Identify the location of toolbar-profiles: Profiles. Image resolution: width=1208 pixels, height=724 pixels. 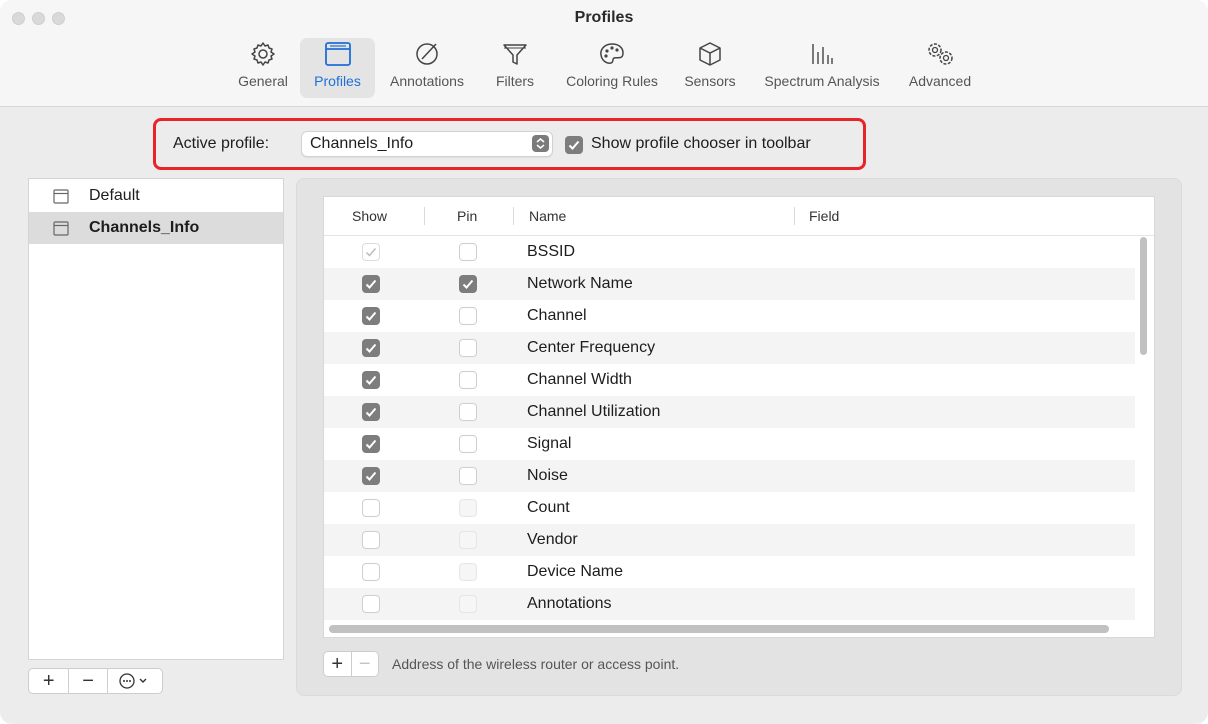
(337, 68).